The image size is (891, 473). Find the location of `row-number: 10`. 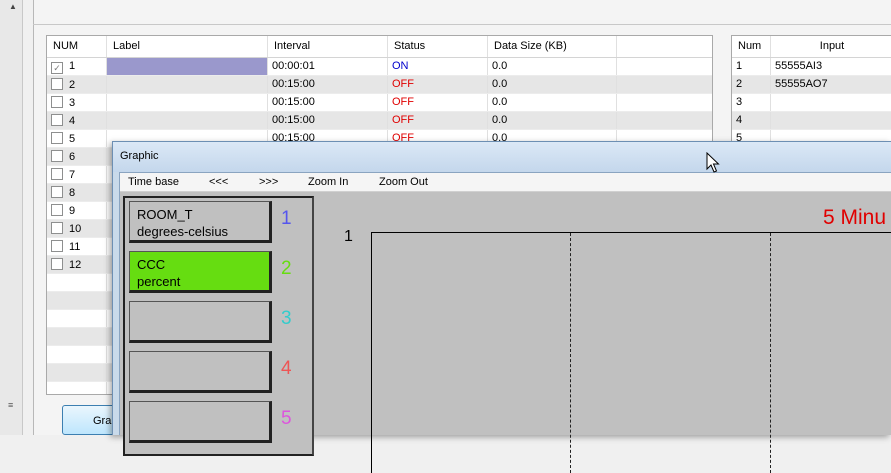

row-number: 10 is located at coordinates (75, 229).